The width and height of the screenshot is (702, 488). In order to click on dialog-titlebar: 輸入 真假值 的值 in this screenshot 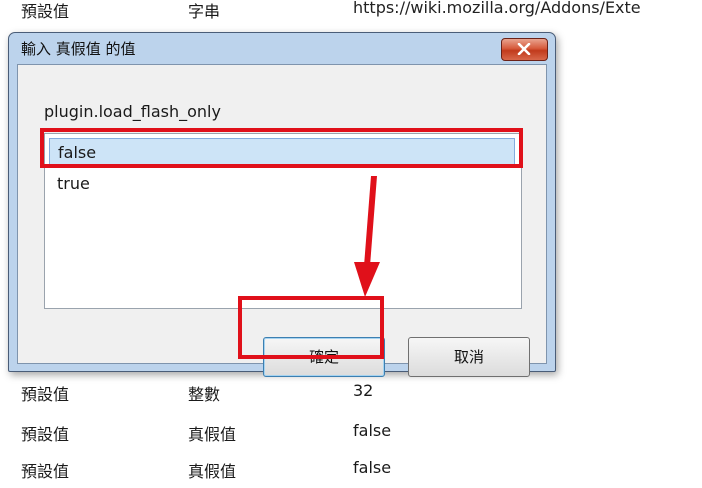, I will do `click(282, 48)`.